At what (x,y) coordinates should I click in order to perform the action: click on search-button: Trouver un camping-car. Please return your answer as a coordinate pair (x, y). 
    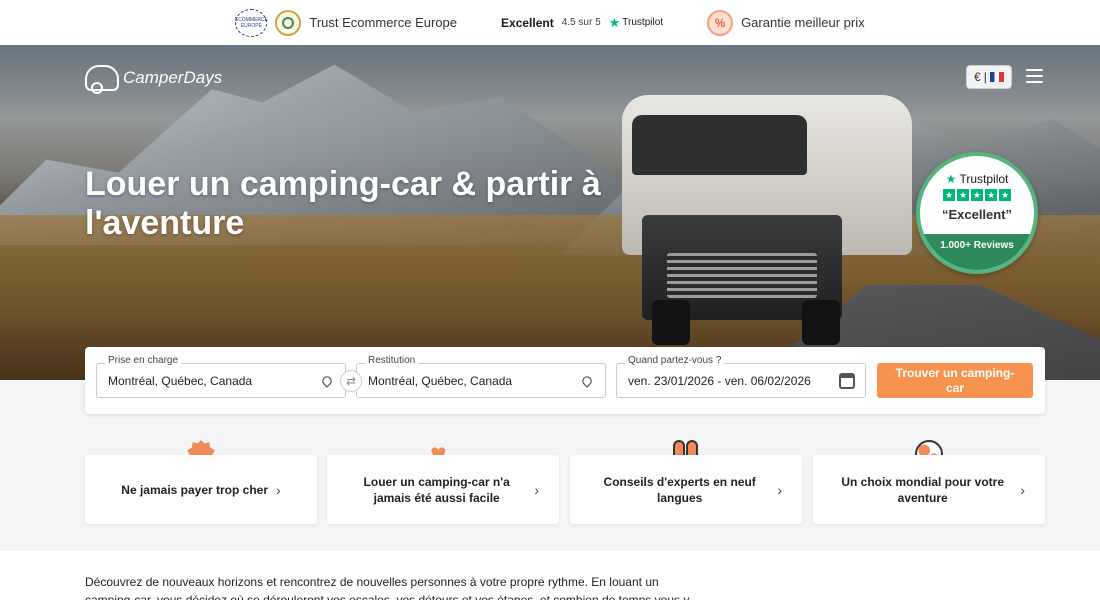
    Looking at the image, I should click on (955, 380).